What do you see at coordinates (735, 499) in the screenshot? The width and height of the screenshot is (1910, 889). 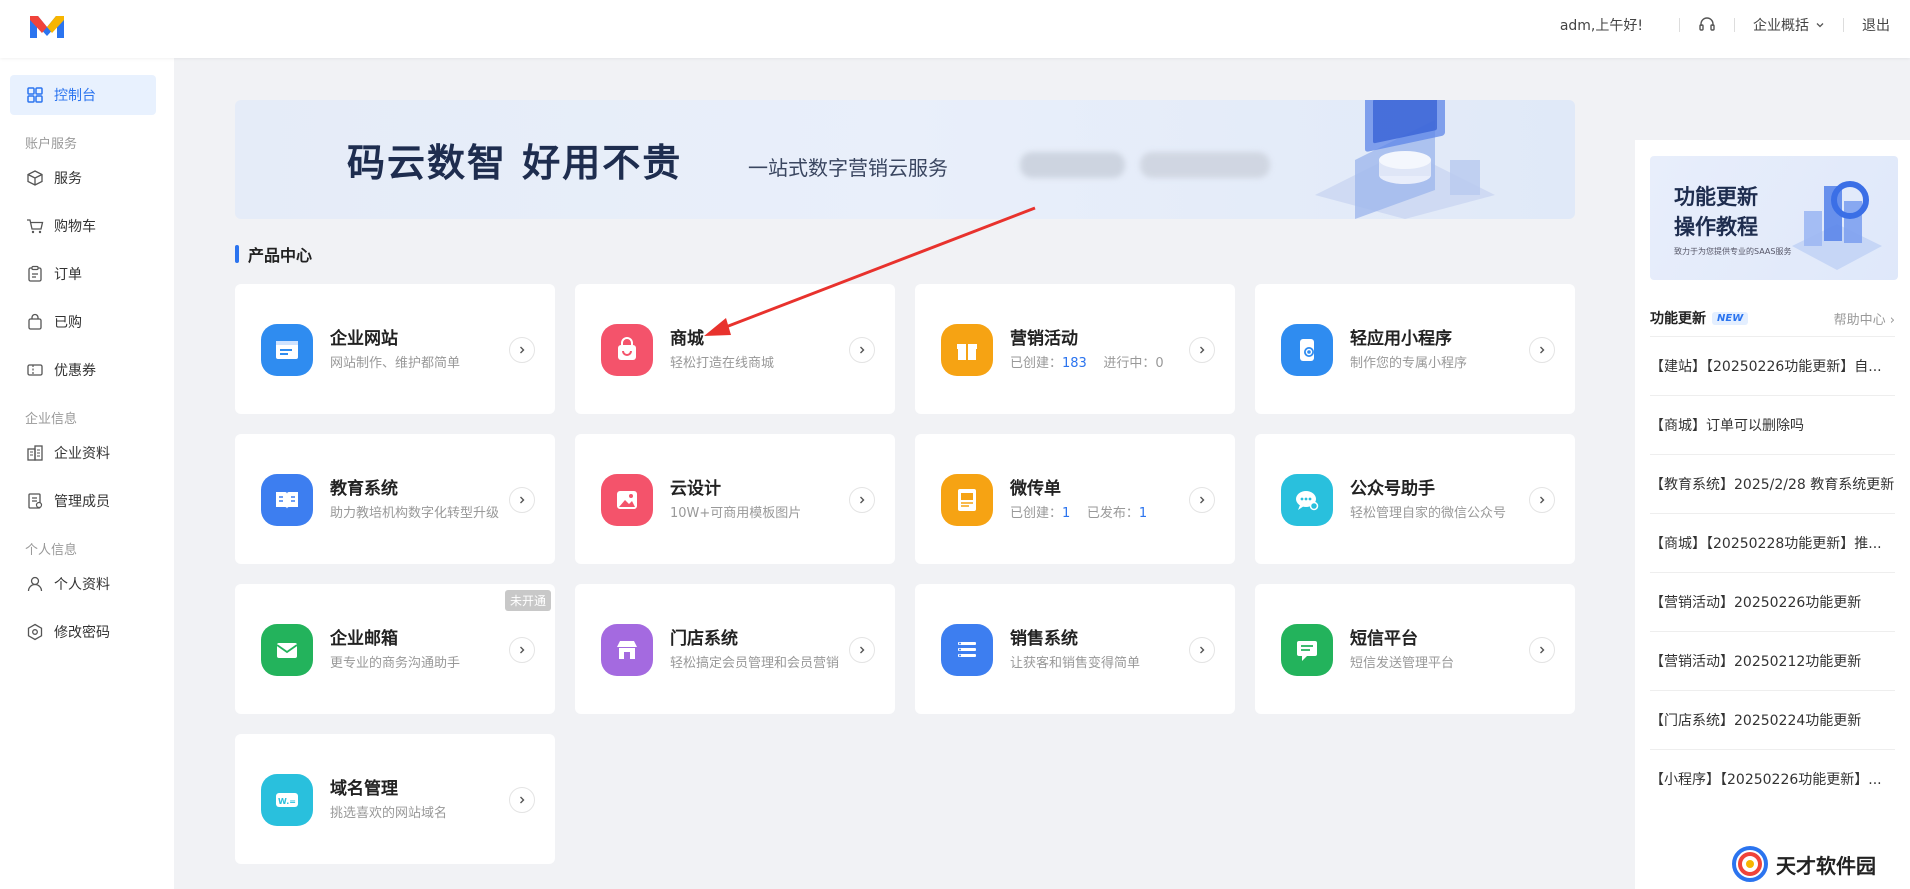 I see `product-card-cloud-design: 云设计 10W+可商用模板图片` at bounding box center [735, 499].